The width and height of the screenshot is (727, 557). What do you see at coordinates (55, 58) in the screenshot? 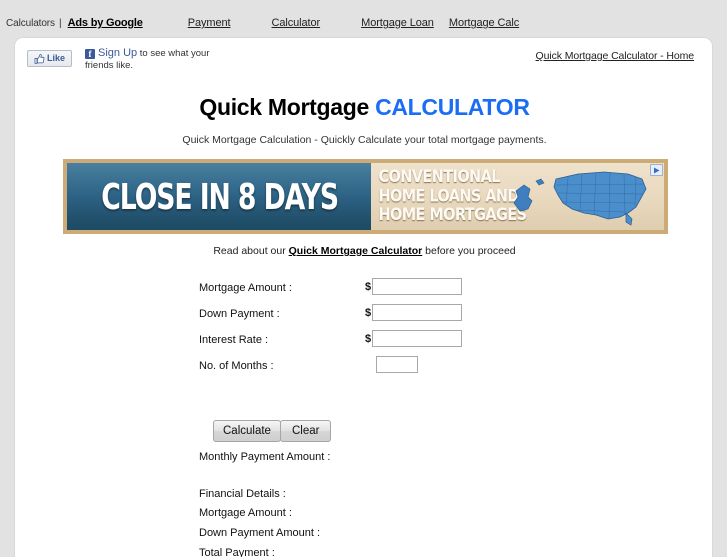
I see `facebook-like-label: Like` at bounding box center [55, 58].